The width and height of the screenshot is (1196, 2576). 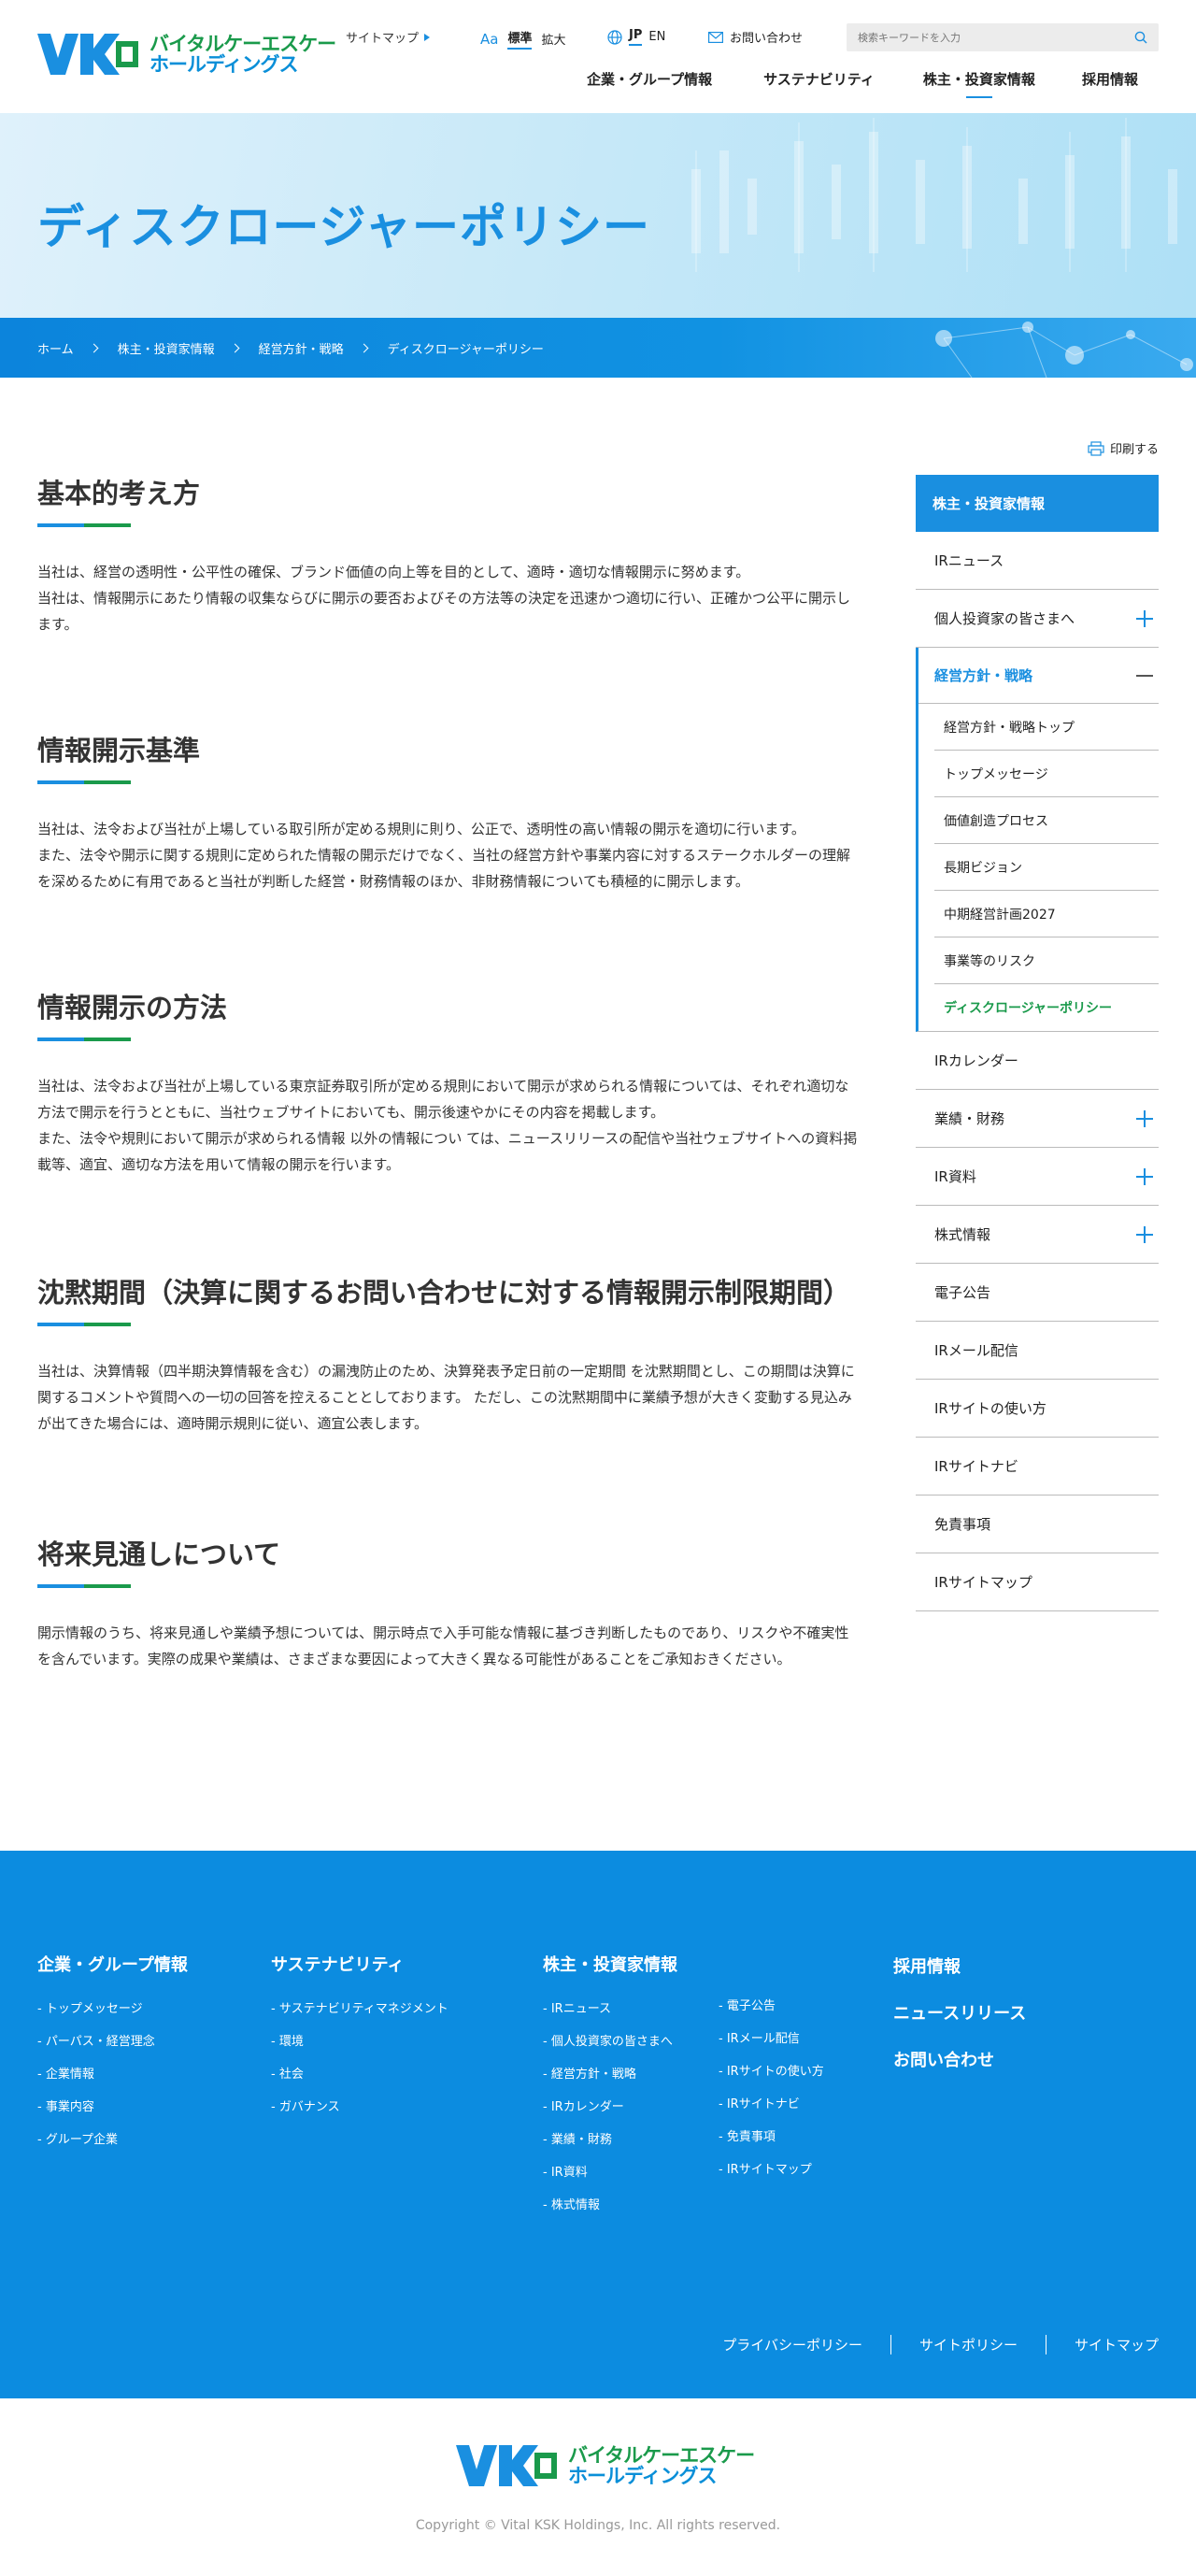 I want to click on footer-link: IRサイトの使い方, so click(x=771, y=2071).